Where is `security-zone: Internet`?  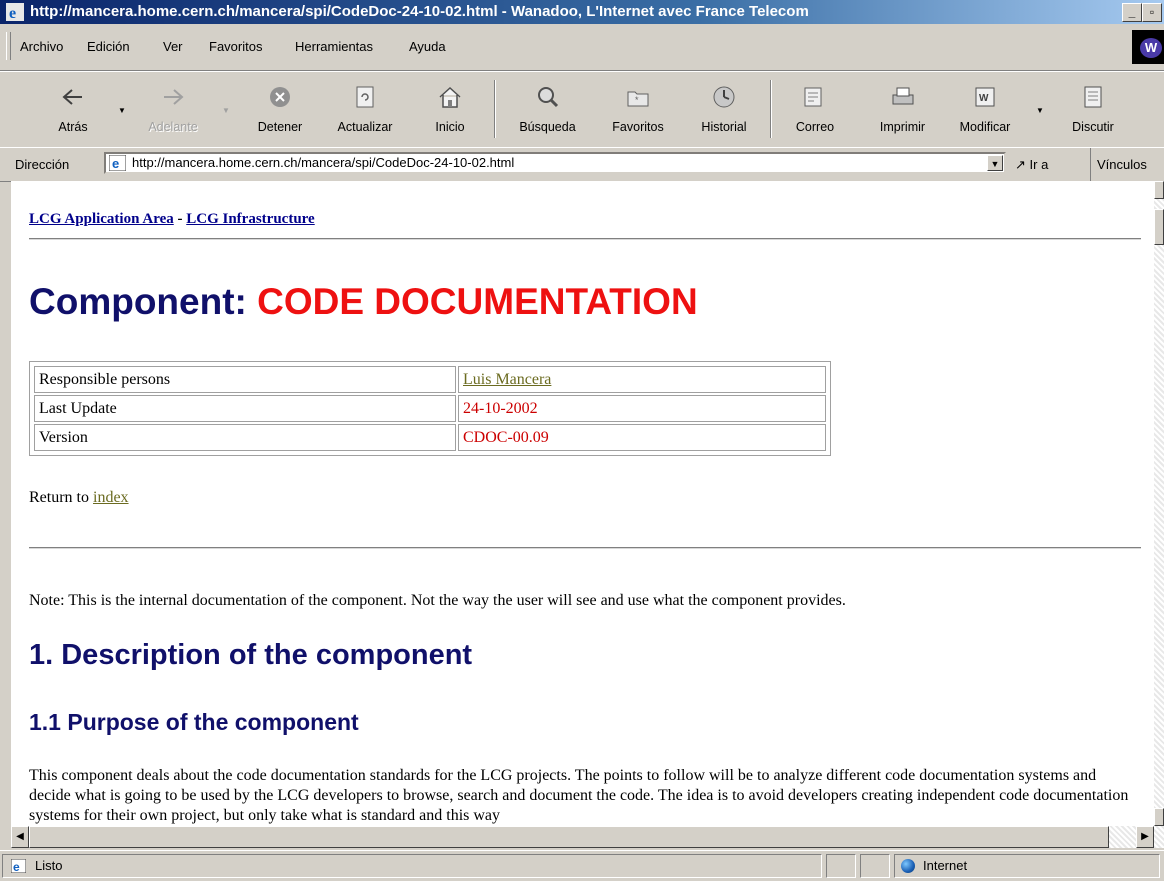
security-zone: Internet is located at coordinates (1027, 866).